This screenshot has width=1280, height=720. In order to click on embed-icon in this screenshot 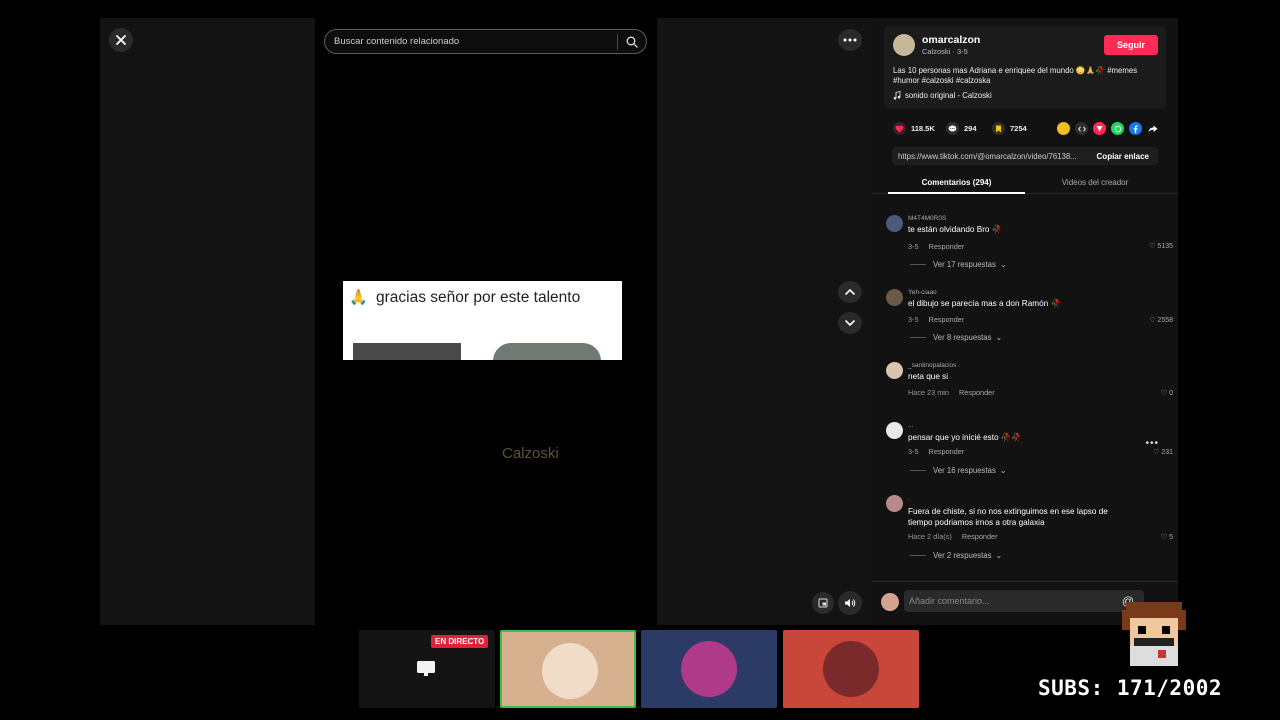, I will do `click(1081, 128)`.